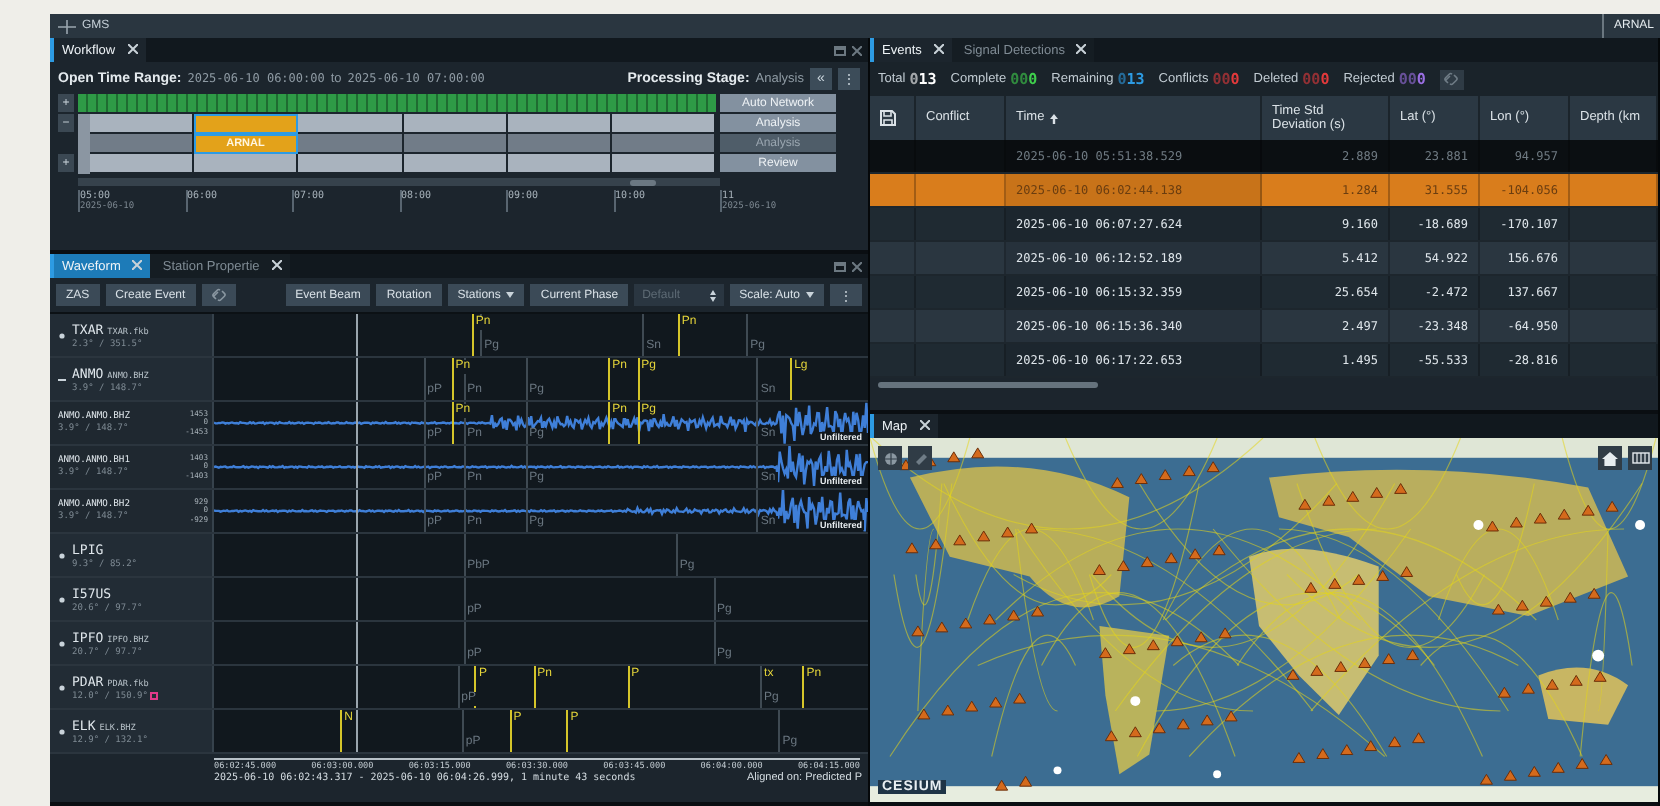  What do you see at coordinates (712, 295) in the screenshot?
I see `updown-icon` at bounding box center [712, 295].